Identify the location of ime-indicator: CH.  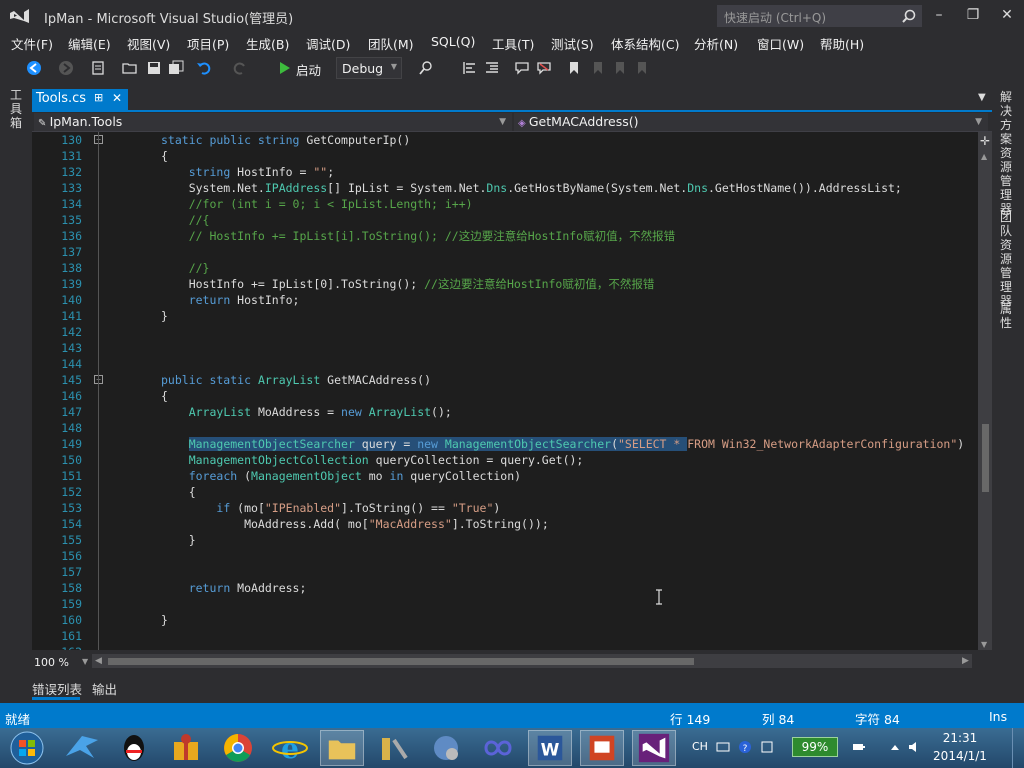
(700, 746).